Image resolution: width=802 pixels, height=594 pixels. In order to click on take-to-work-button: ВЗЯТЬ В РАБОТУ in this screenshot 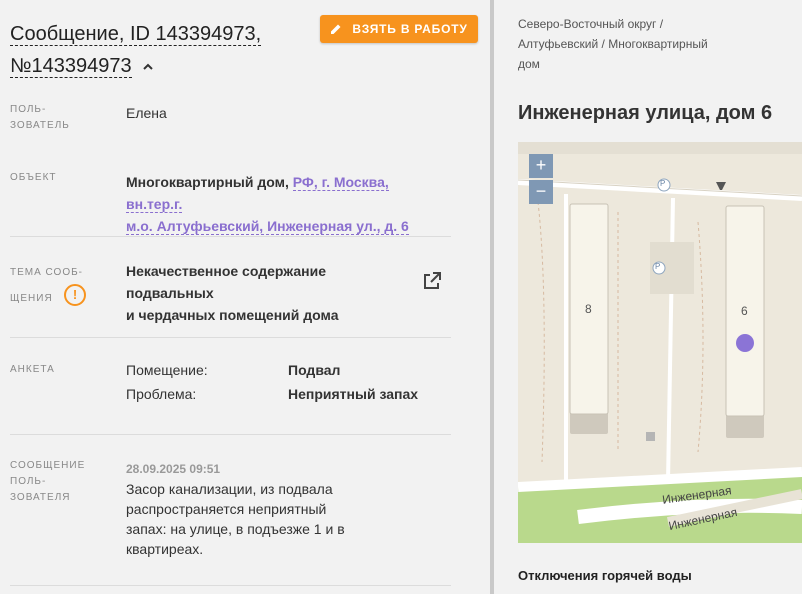, I will do `click(399, 29)`.